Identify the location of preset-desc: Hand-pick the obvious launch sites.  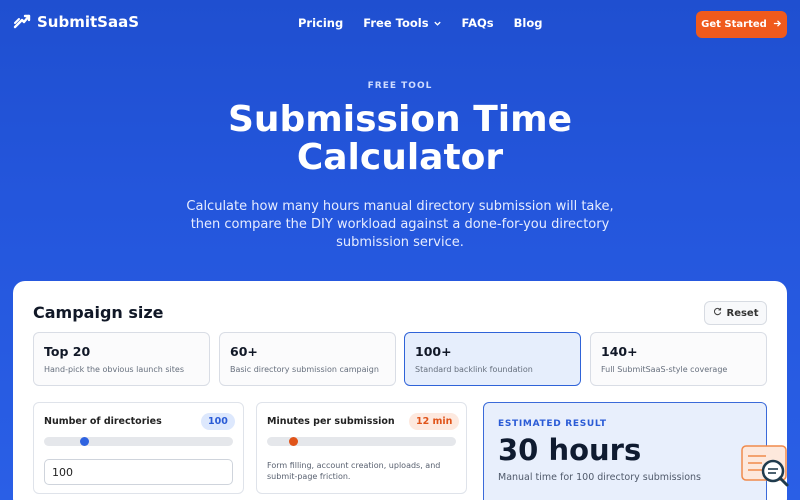
(114, 369).